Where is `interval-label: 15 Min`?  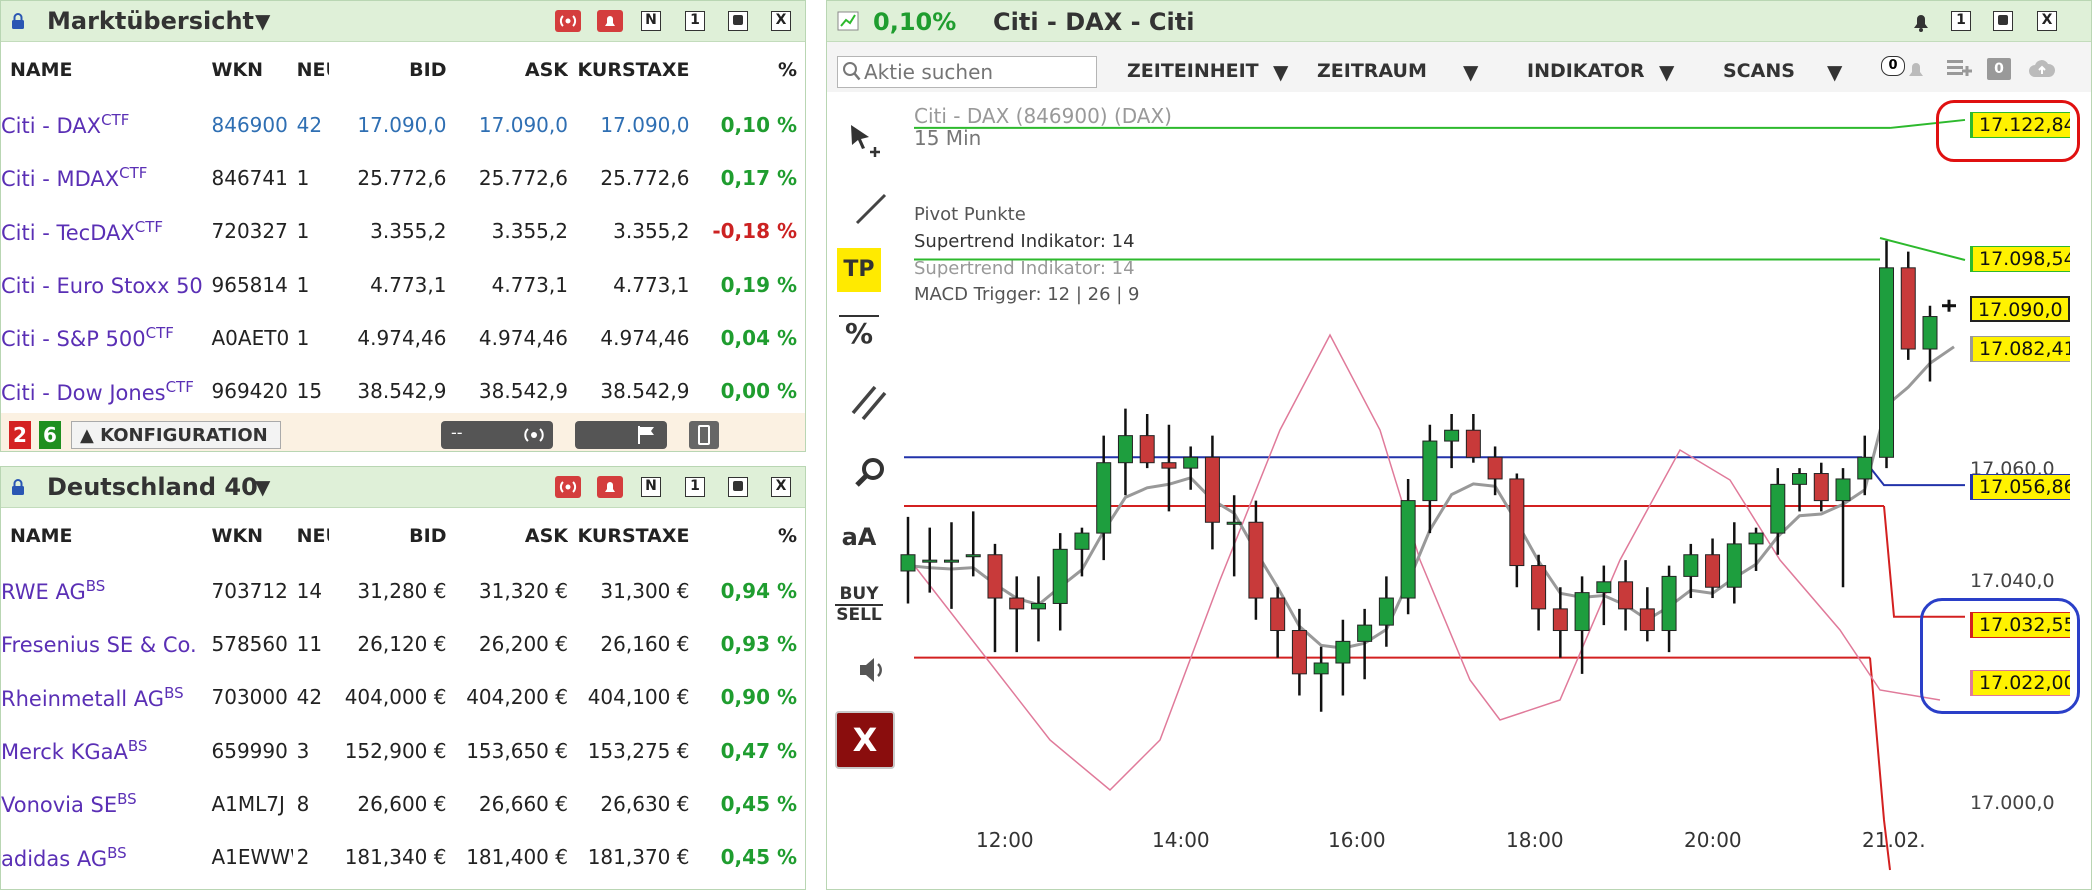 interval-label: 15 Min is located at coordinates (948, 138).